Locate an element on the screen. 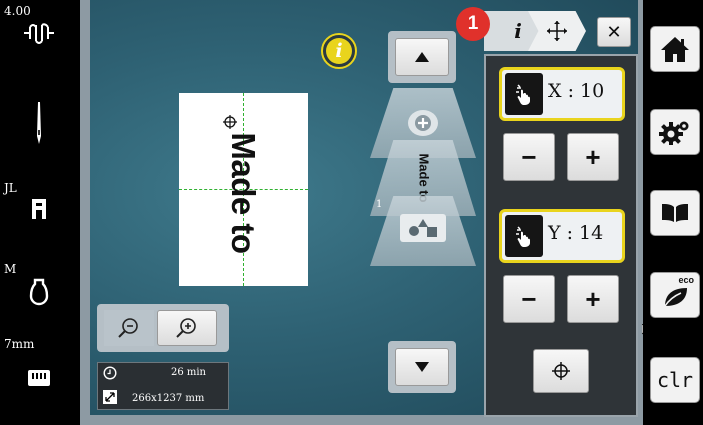  feed-dog-icon is located at coordinates (39, 378).